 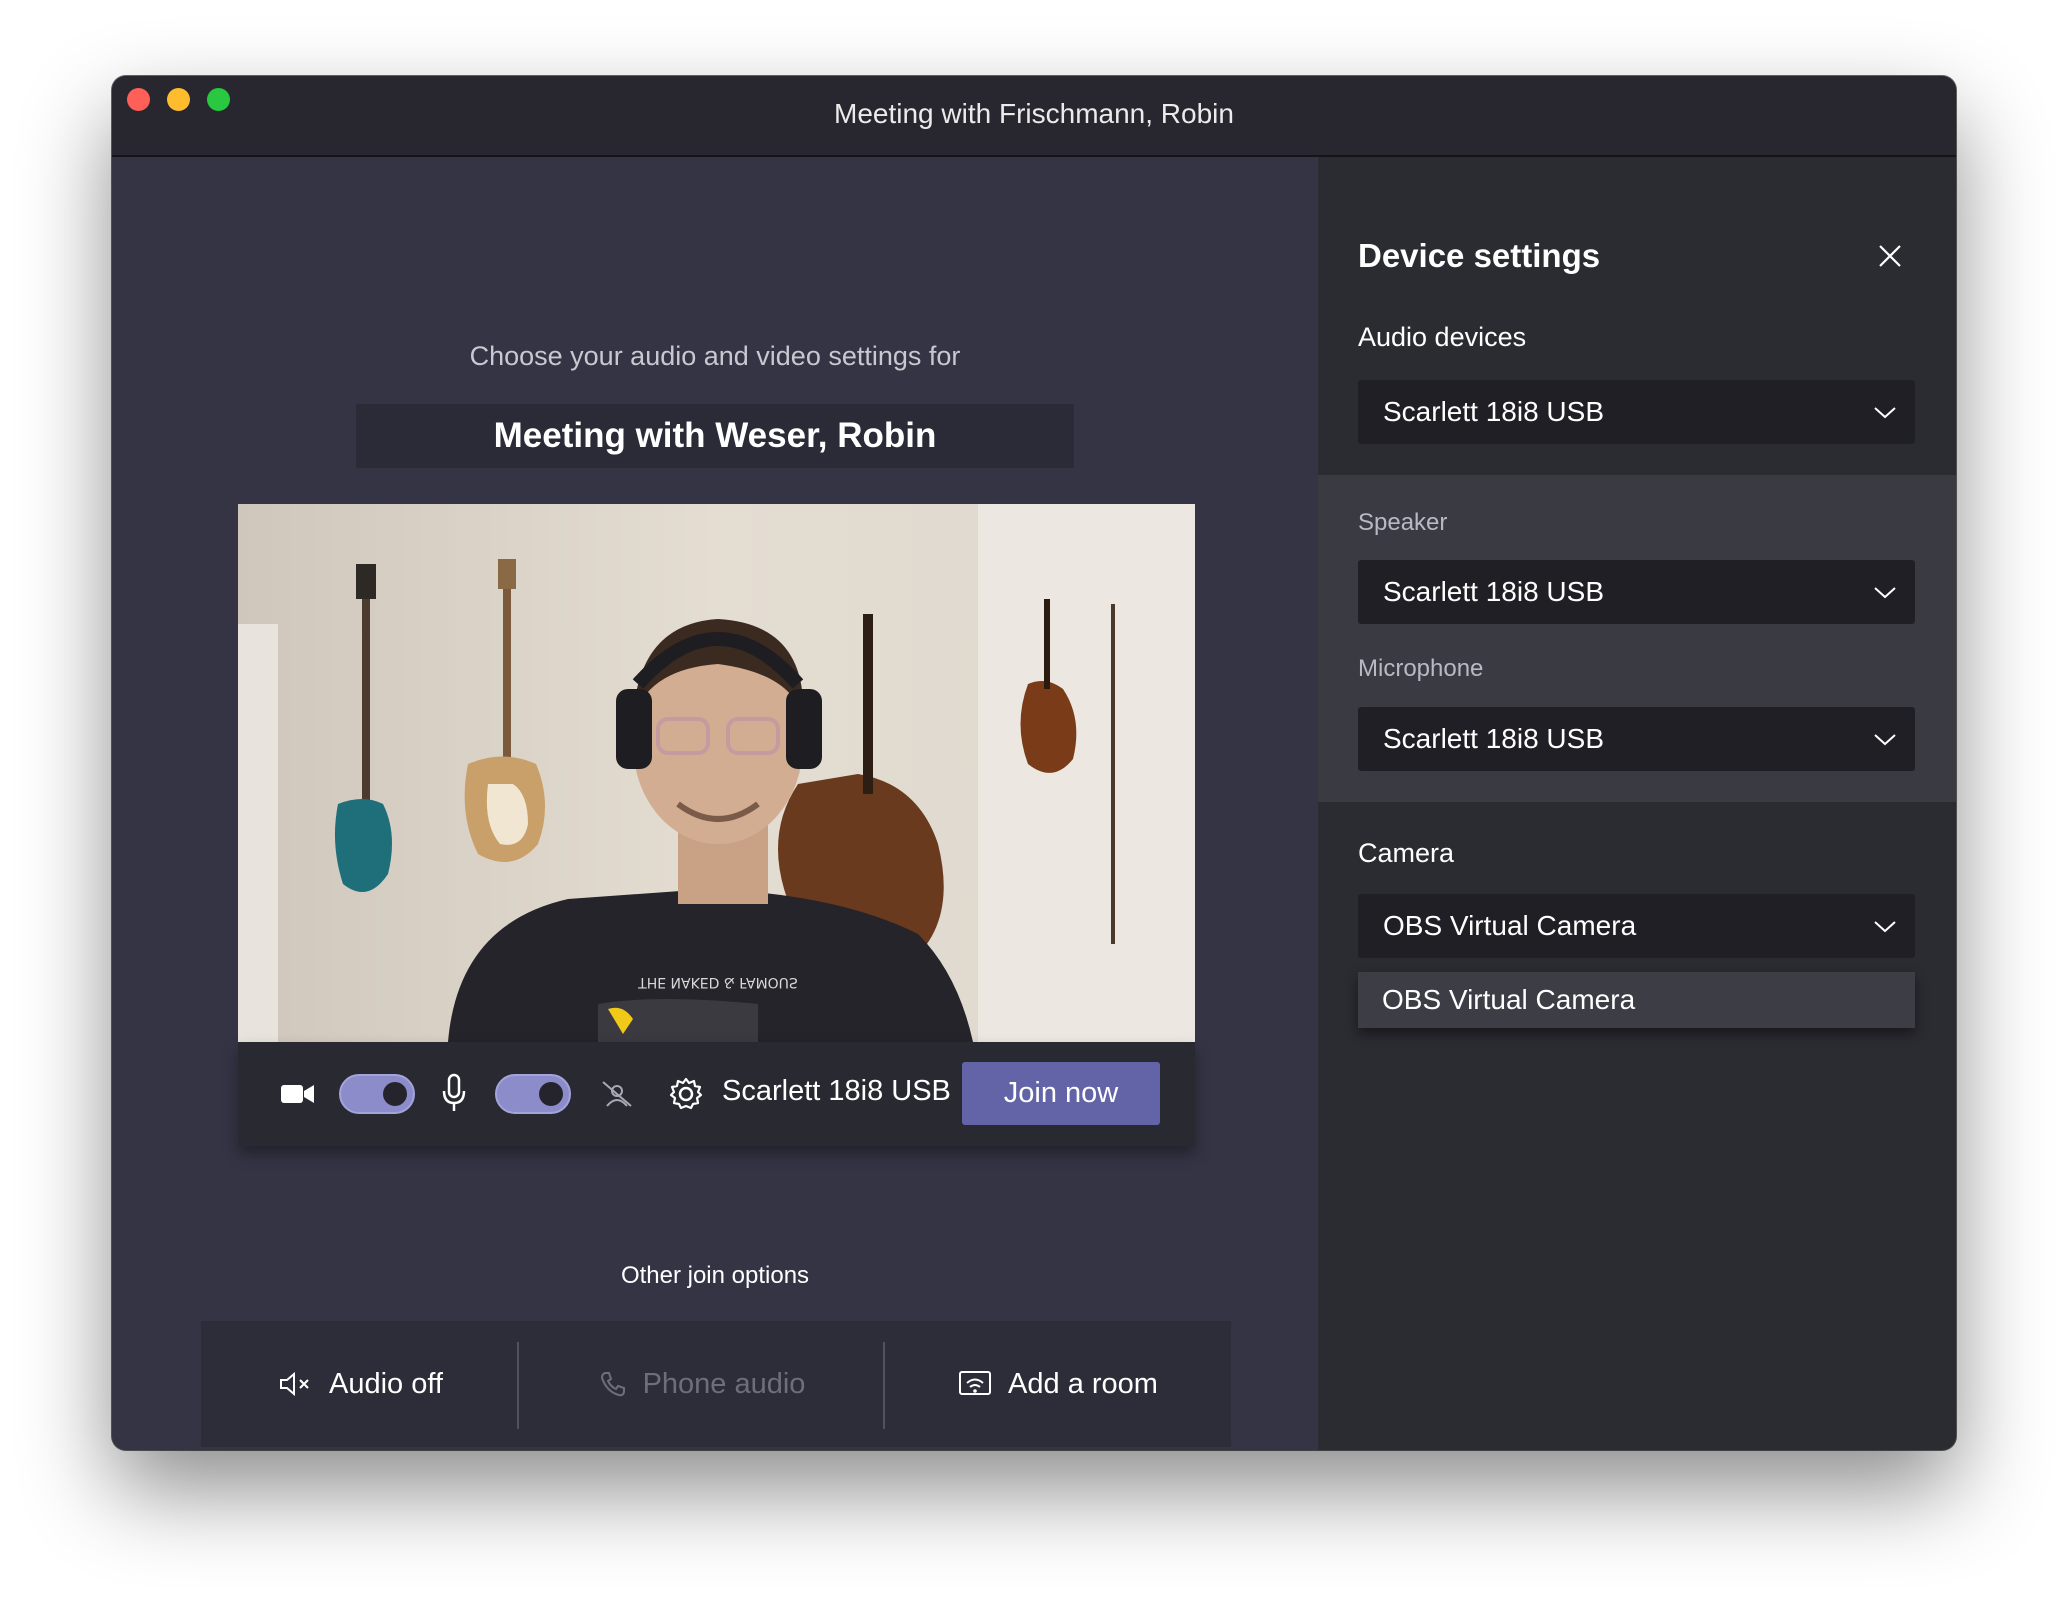 I want to click on gear-icon, so click(x=686, y=1094).